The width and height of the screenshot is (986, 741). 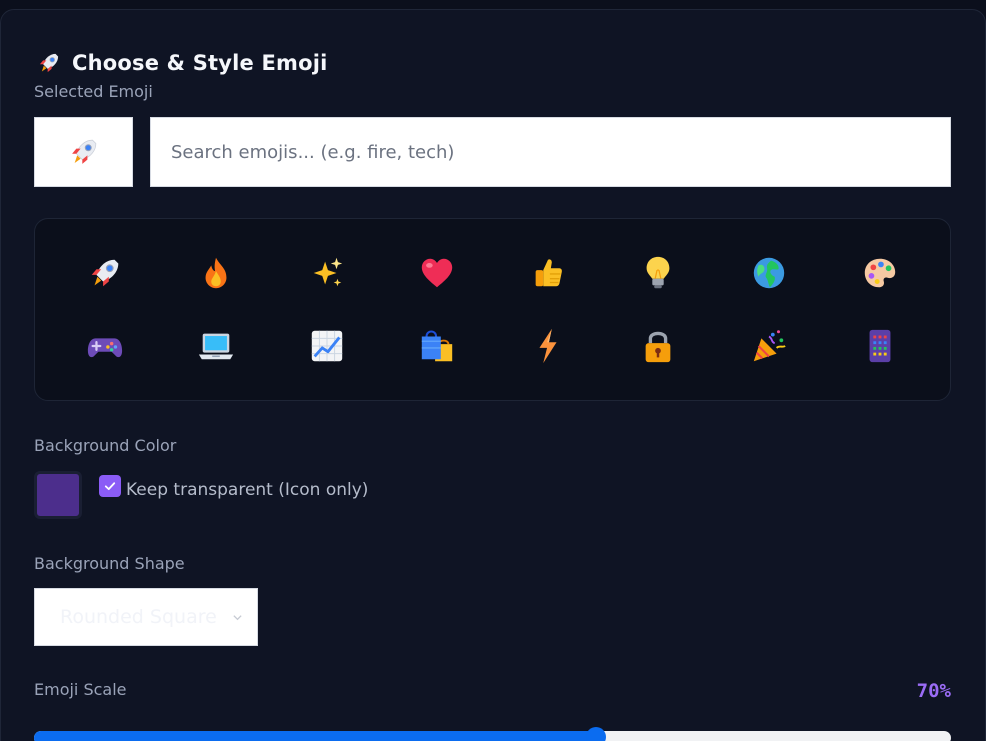 I want to click on emoji-option-rocket, so click(x=105, y=273).